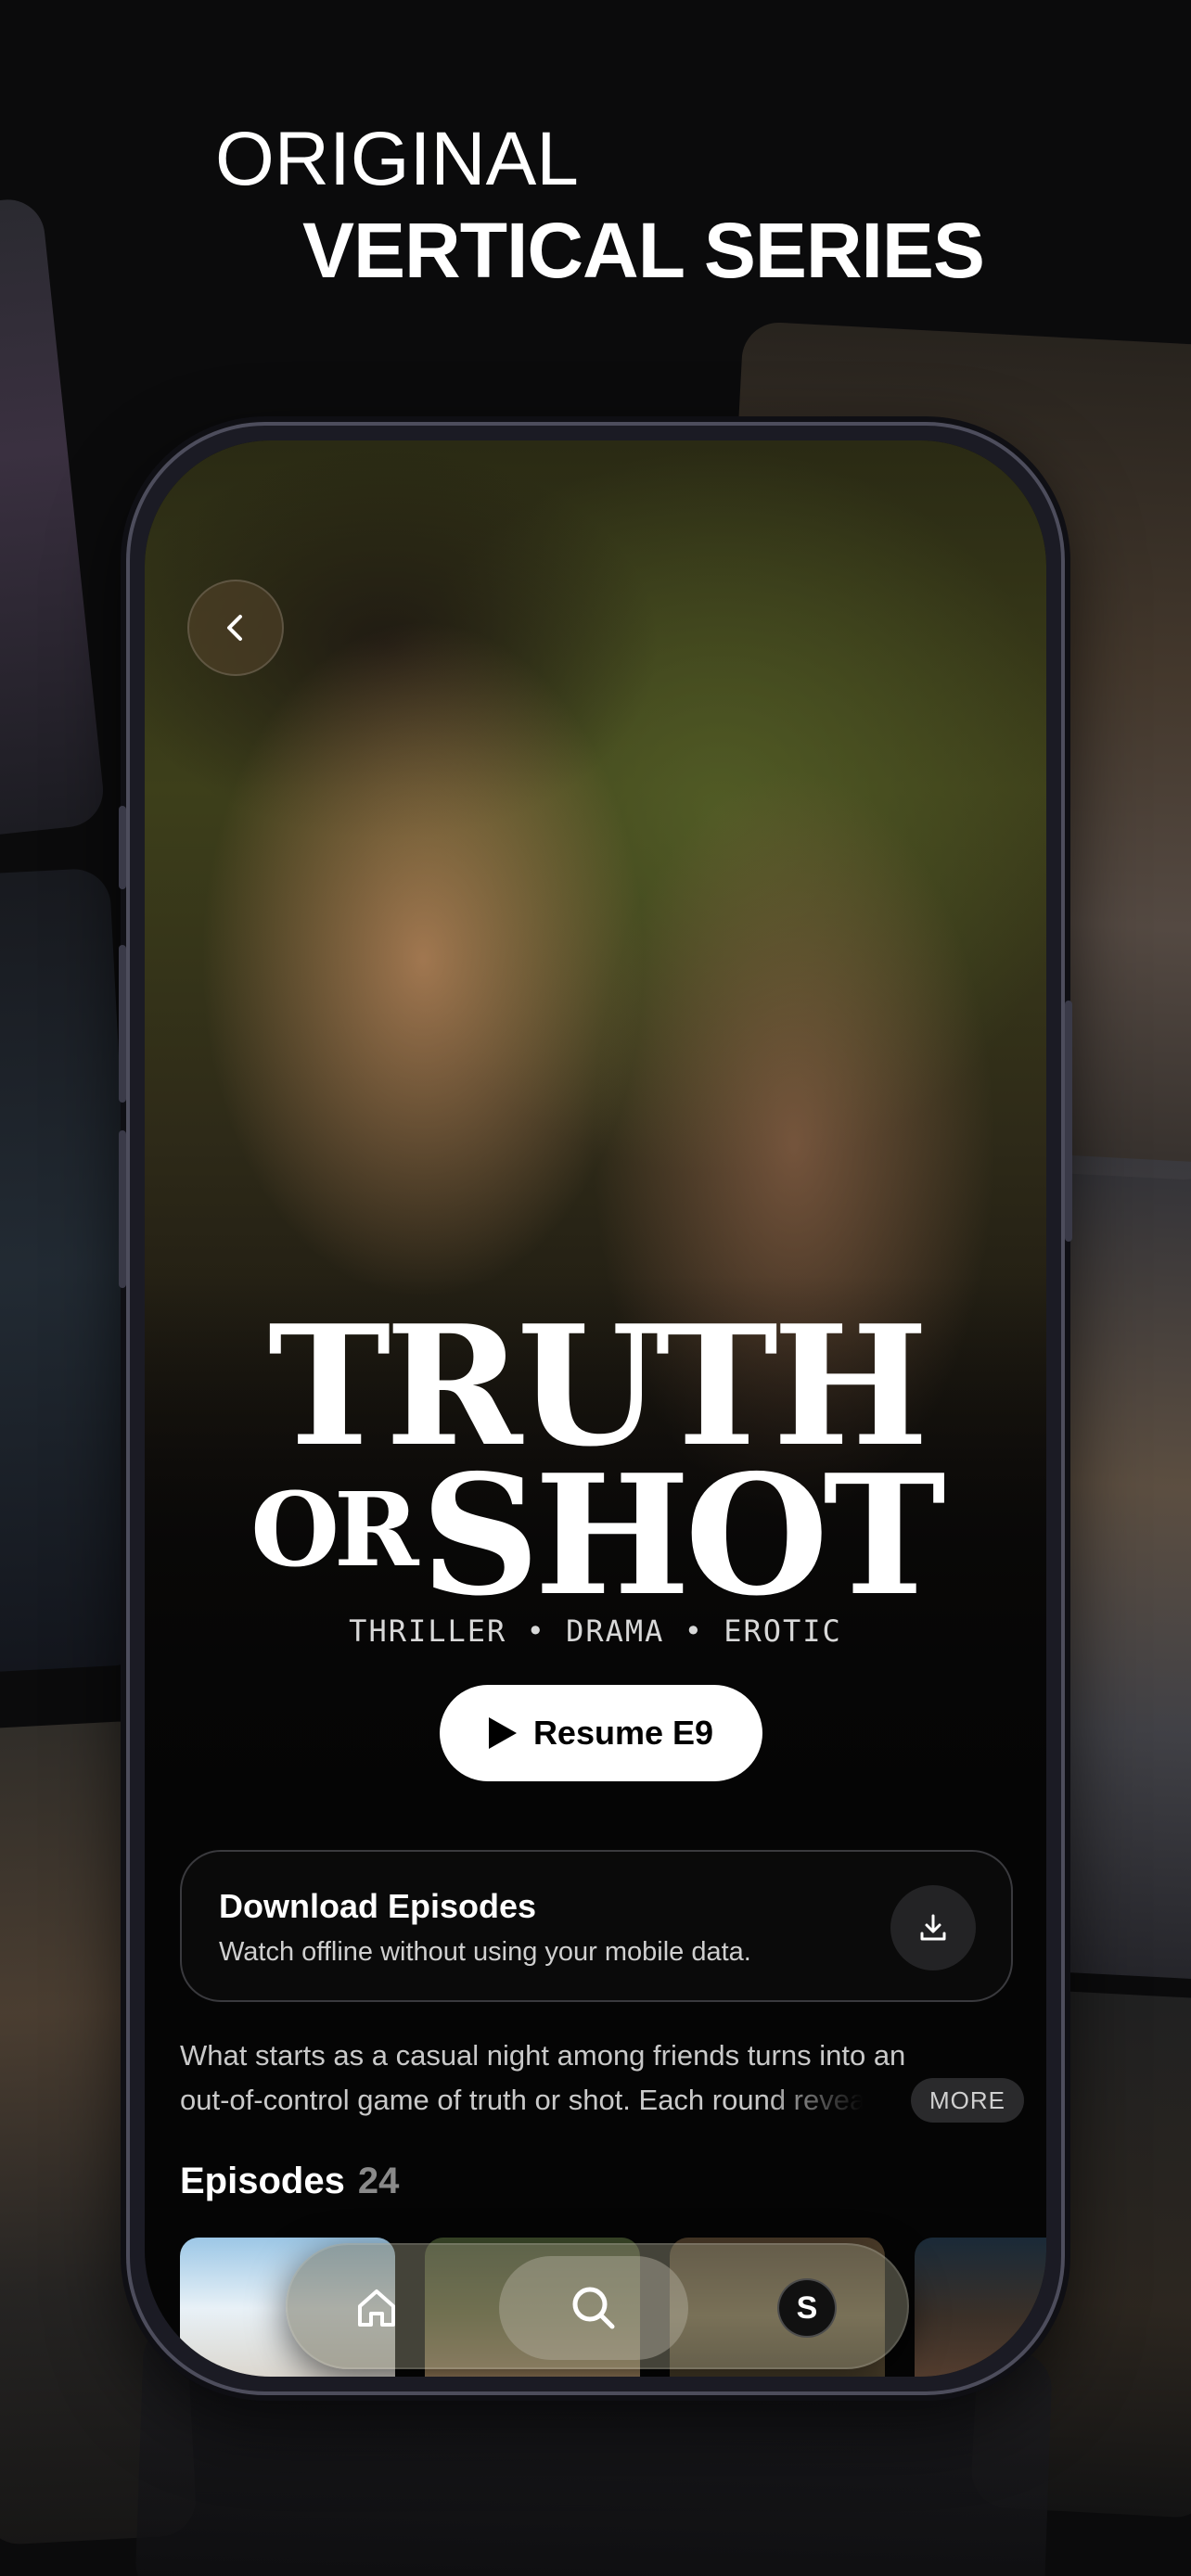 The height and width of the screenshot is (2576, 1191). I want to click on download-icon, so click(933, 1927).